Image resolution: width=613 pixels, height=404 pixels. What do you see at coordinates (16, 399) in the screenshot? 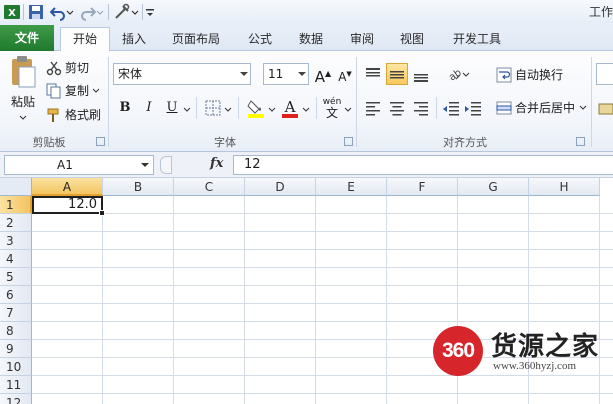
I see `row-header-12: 12` at bounding box center [16, 399].